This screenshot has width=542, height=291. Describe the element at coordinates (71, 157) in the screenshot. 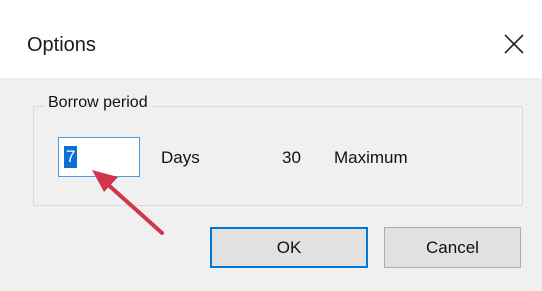

I see `borrow-days-value: 7` at that location.